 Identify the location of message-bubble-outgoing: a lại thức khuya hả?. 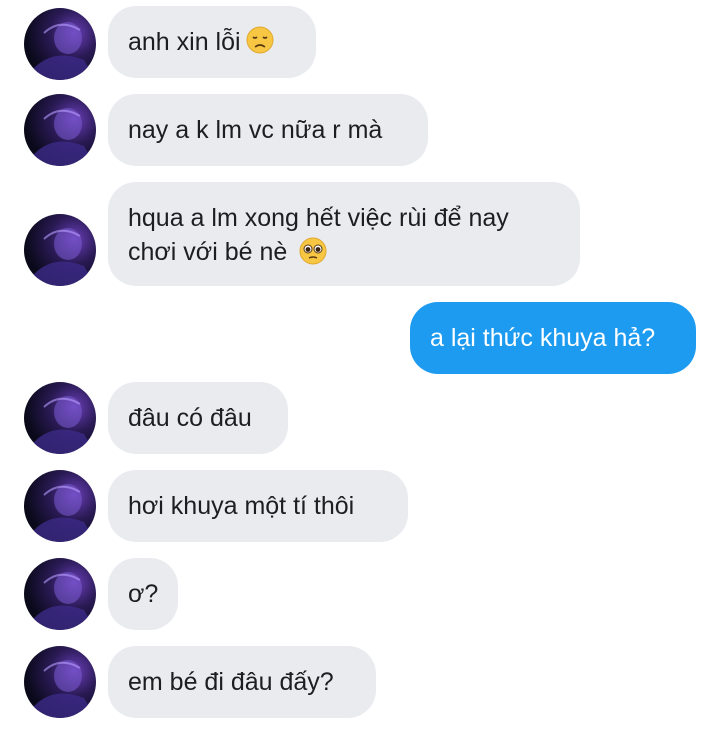
(553, 338).